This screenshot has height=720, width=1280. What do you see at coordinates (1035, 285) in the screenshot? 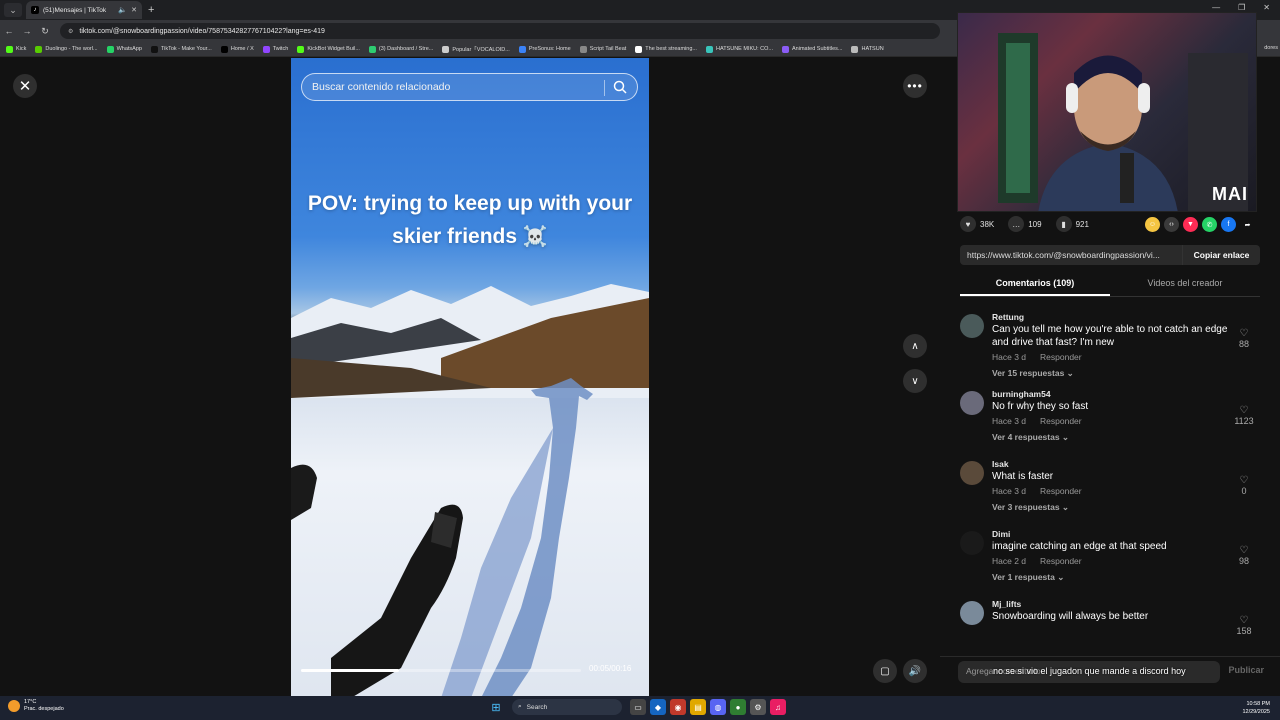
I see `tab-comments: Comentarios (109)` at bounding box center [1035, 285].